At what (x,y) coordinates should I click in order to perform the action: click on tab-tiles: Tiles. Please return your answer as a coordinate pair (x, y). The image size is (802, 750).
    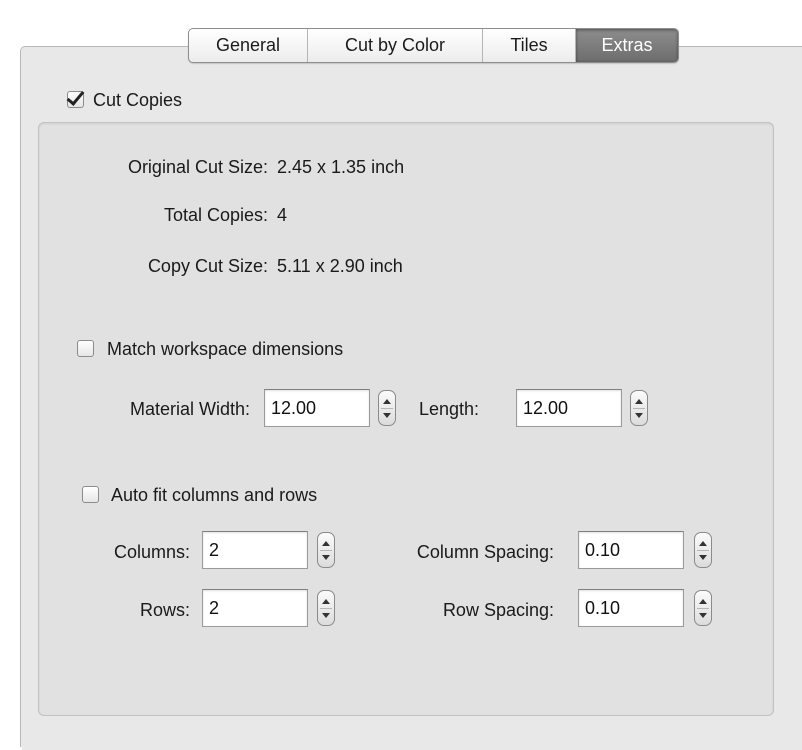
    Looking at the image, I should click on (529, 45).